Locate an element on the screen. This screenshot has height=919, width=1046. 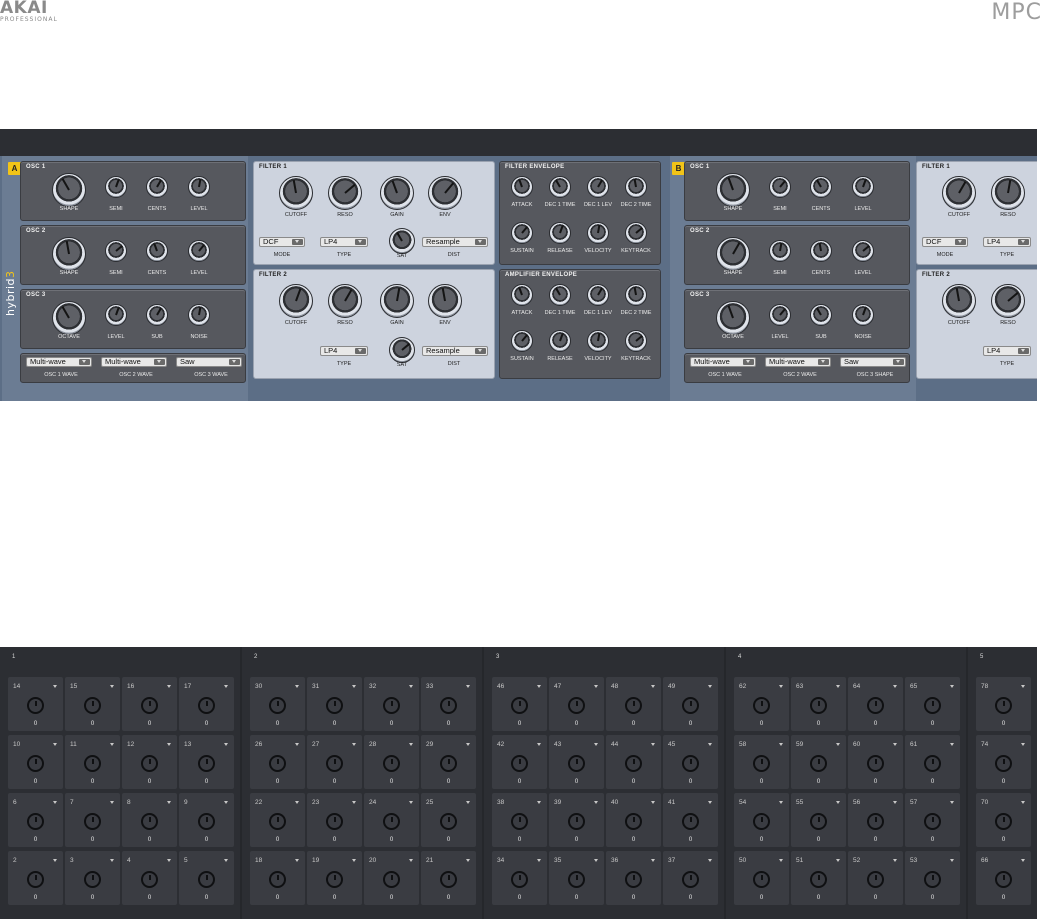
page-b-osc2-shape-knob is located at coordinates (733, 254).